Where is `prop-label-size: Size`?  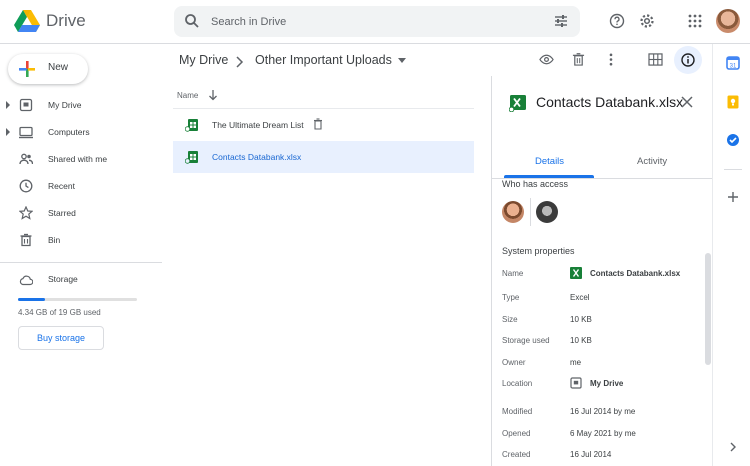
prop-label-size: Size is located at coordinates (510, 319).